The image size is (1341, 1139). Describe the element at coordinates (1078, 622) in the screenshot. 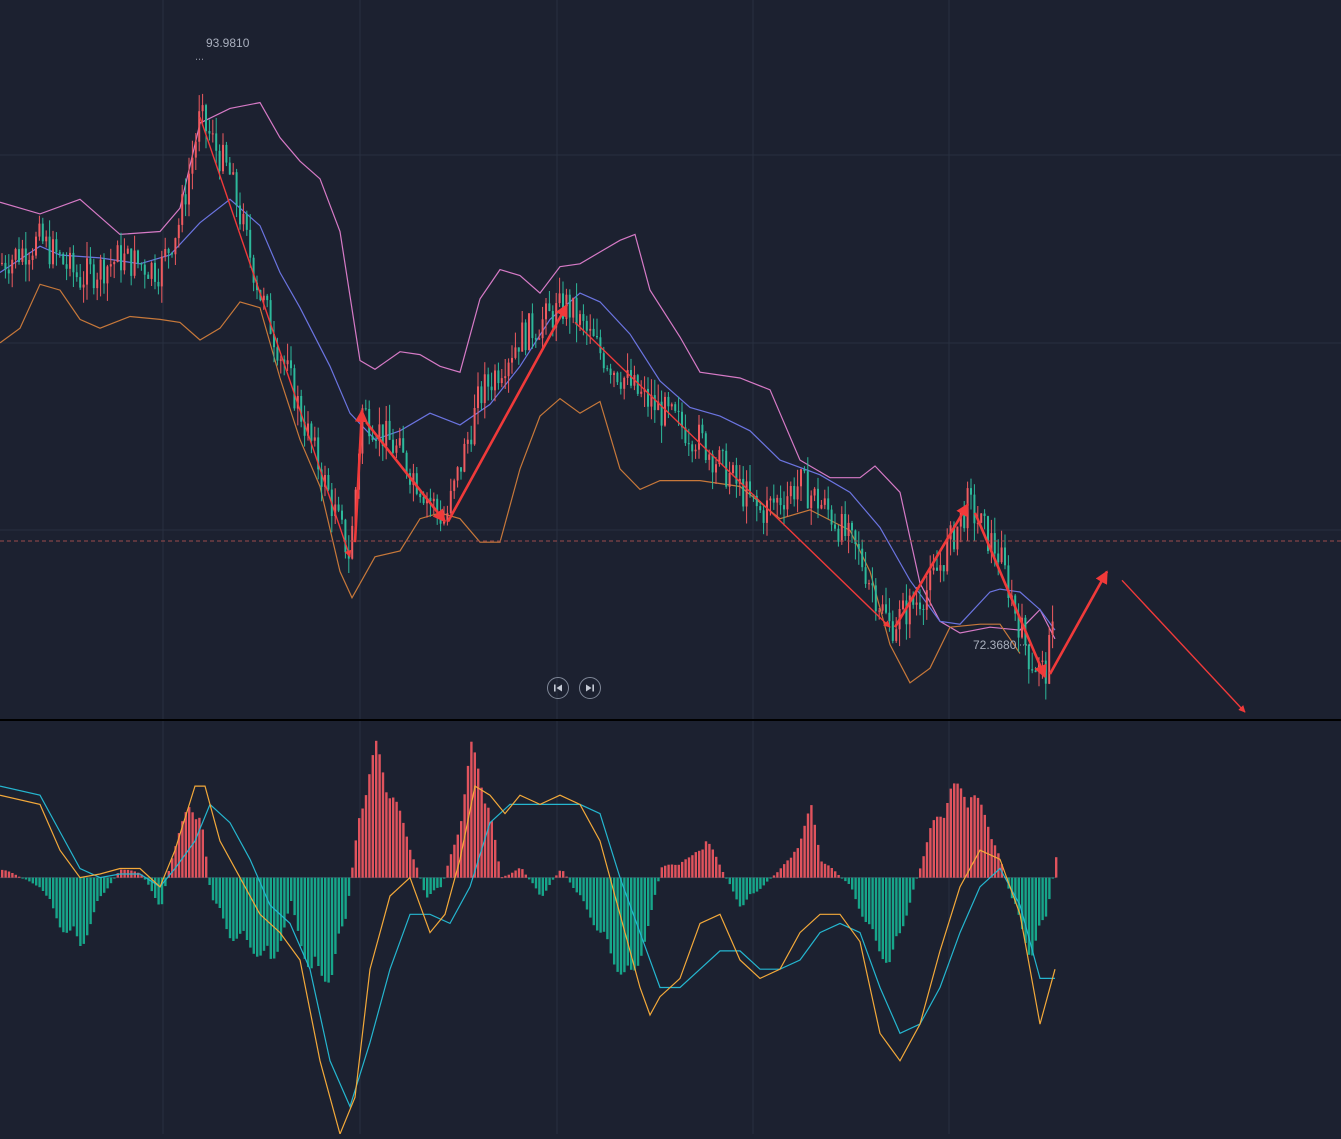

I see `trend-arrow` at that location.